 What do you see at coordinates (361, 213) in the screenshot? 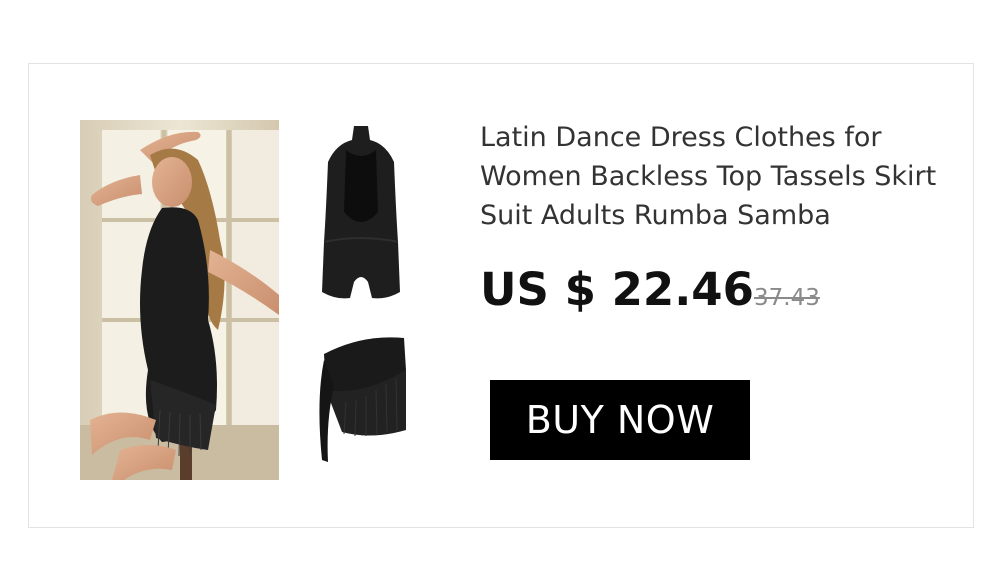
I see `bodysuit-photo` at bounding box center [361, 213].